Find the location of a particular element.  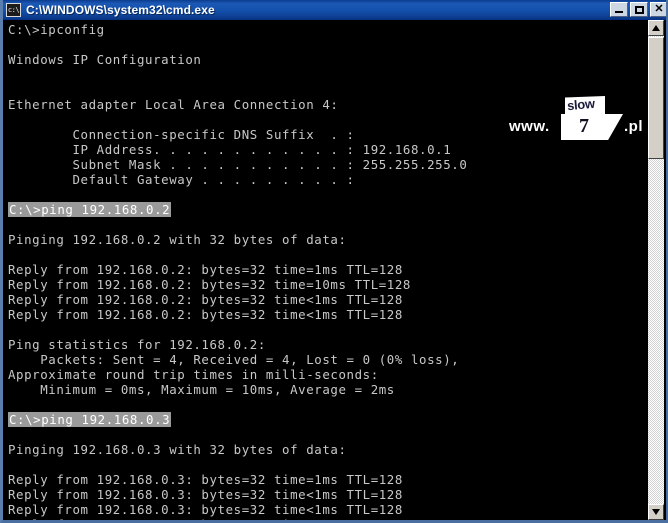

terminal-line: C:\>ping 192.168.0.2 is located at coordinates (237, 209).